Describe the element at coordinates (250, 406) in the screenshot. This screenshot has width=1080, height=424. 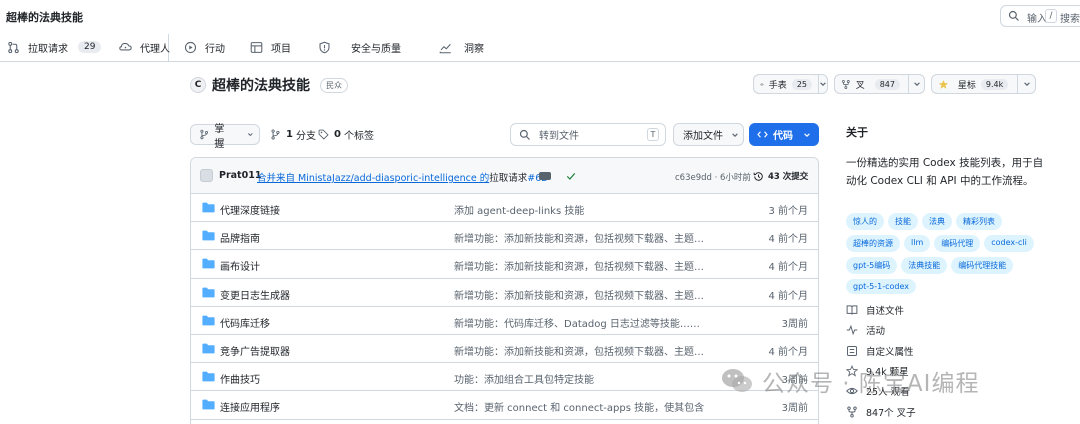
I see `file-name: 连接应用程序` at that location.